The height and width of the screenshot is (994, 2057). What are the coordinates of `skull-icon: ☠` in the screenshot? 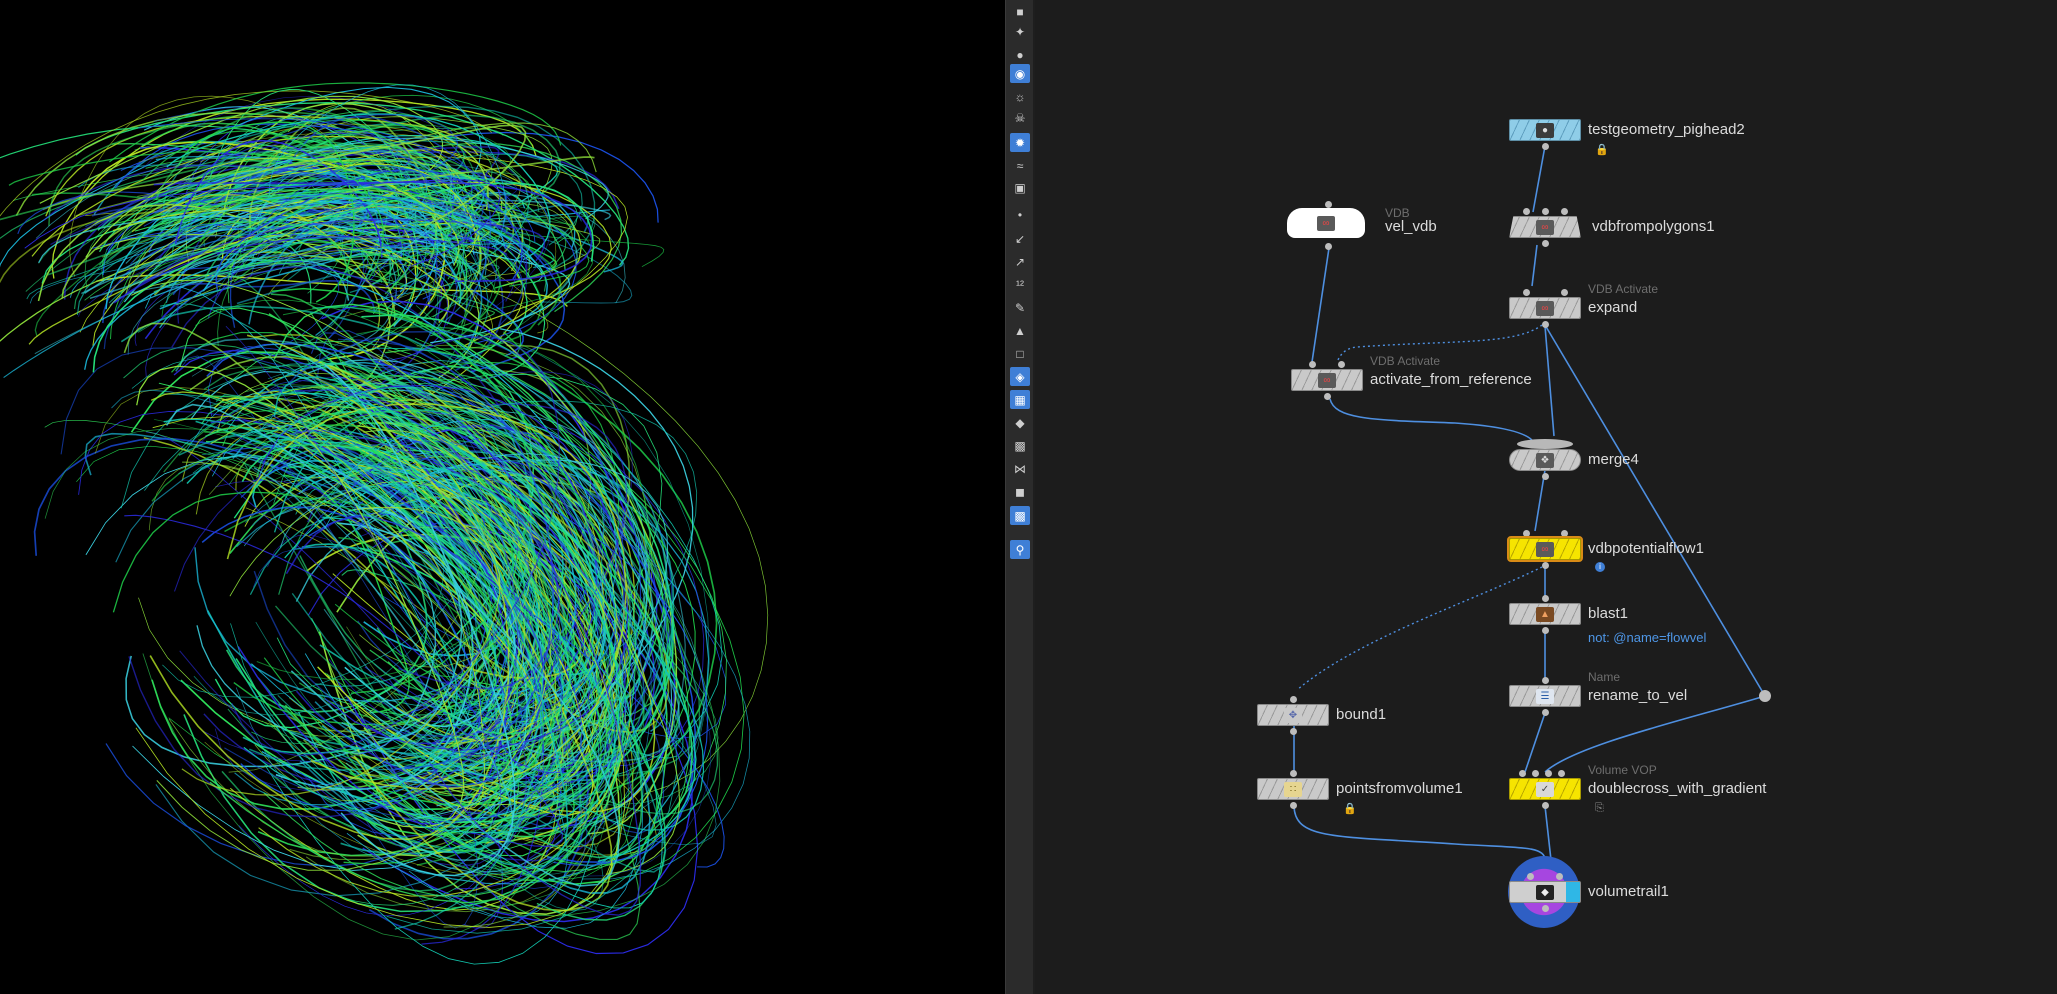 It's located at (1020, 117).